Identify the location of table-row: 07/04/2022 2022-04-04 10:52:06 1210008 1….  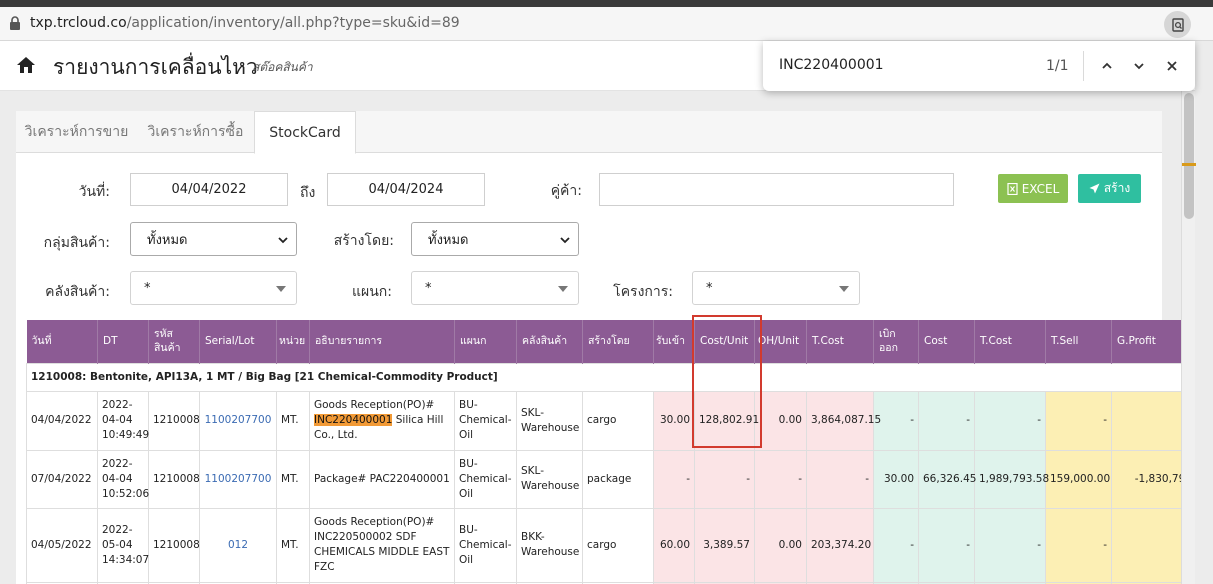
(603, 479).